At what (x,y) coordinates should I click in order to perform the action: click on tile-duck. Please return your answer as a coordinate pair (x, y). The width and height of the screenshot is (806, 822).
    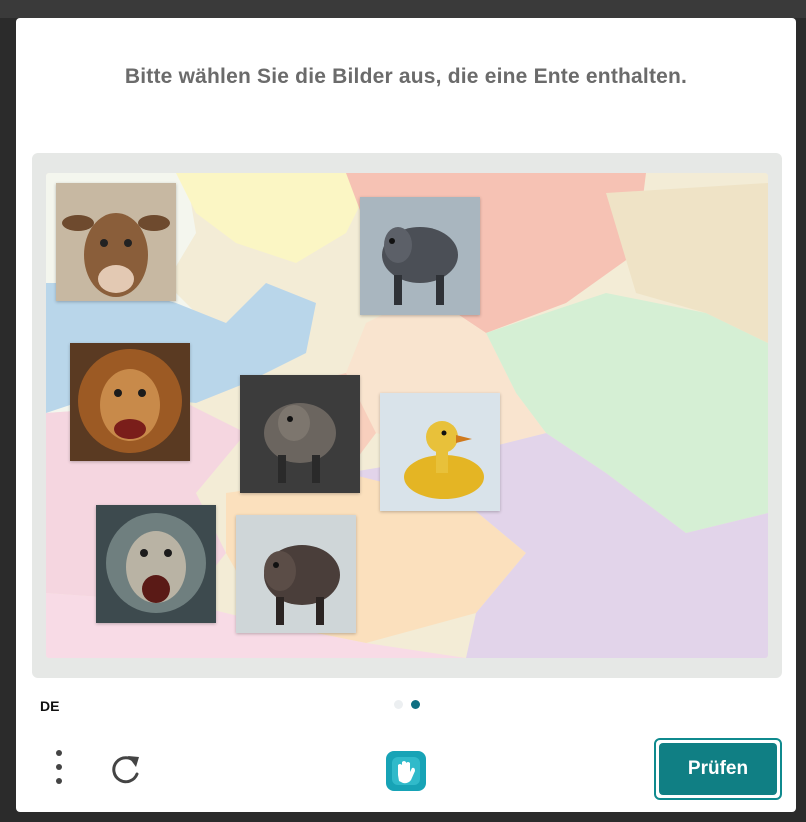
    Looking at the image, I should click on (440, 452).